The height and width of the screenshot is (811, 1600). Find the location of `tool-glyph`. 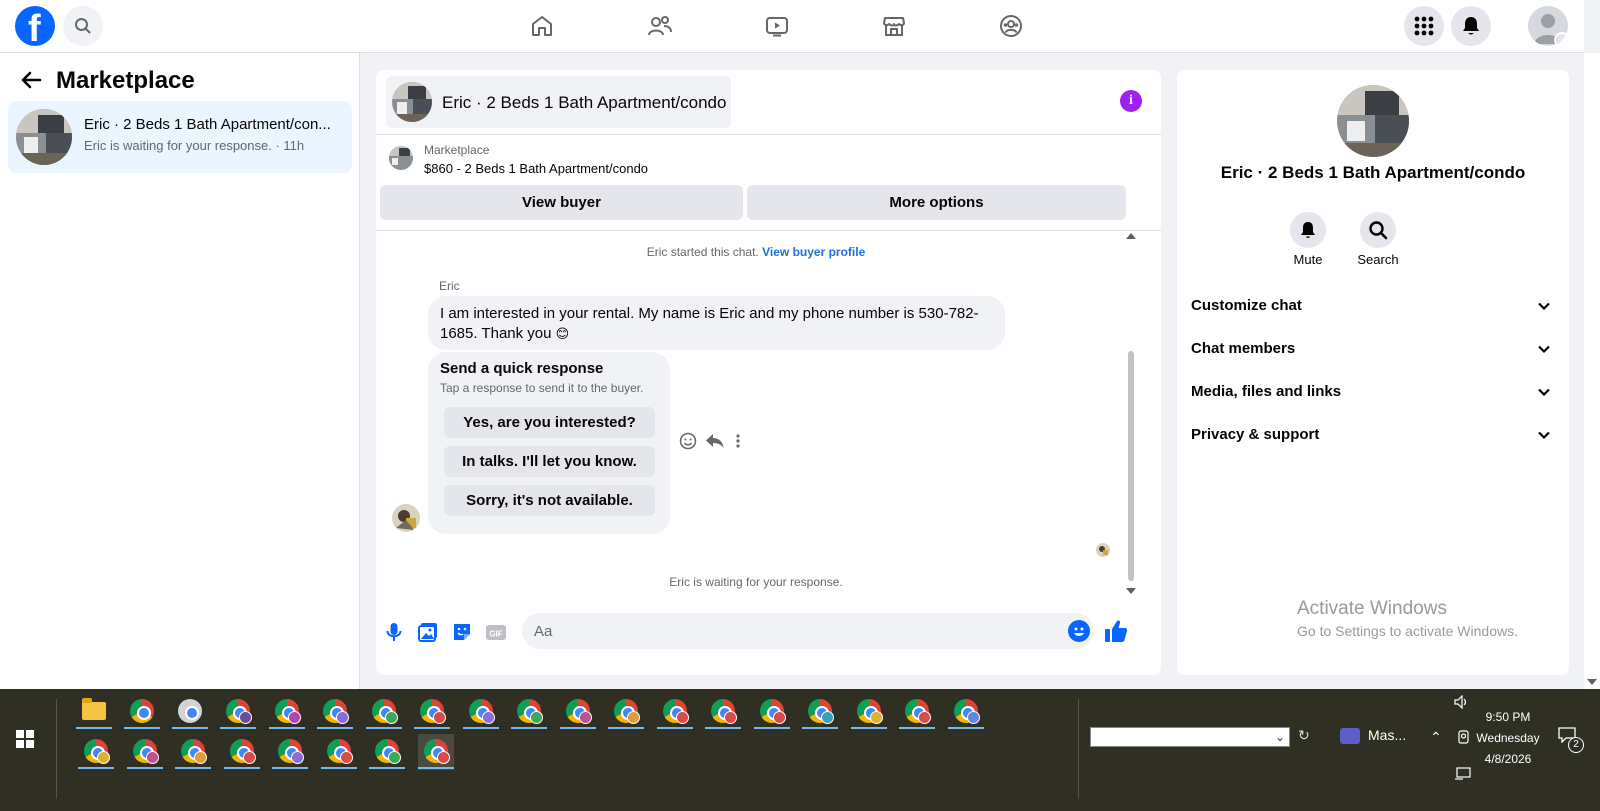

tool-glyph is located at coordinates (190, 711).